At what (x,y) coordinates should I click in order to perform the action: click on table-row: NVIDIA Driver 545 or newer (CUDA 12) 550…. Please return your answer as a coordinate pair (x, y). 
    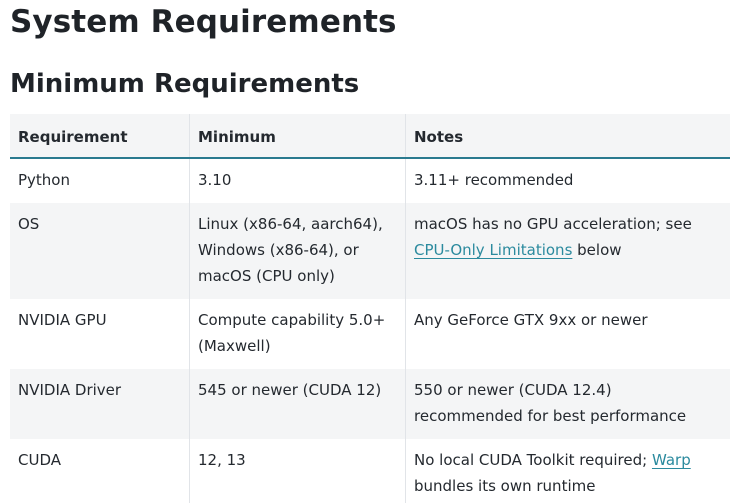
    Looking at the image, I should click on (370, 404).